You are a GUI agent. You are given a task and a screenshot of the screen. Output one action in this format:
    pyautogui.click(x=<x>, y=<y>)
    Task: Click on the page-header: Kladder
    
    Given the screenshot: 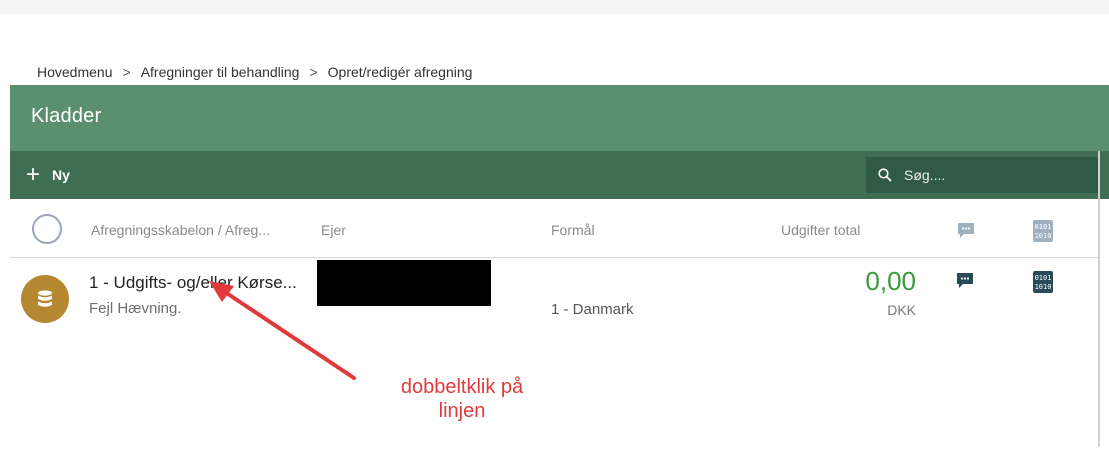 What is the action you would take?
    pyautogui.click(x=559, y=118)
    